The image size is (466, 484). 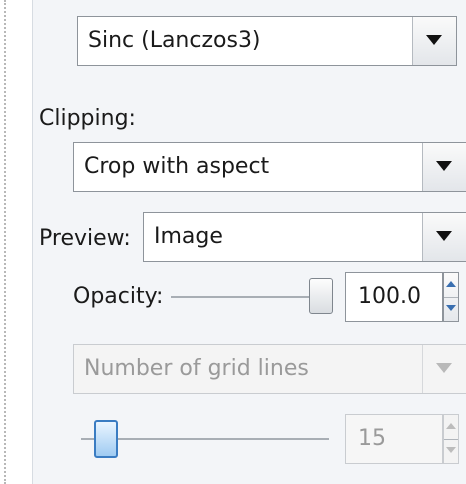 What do you see at coordinates (188, 236) in the screenshot?
I see `preview-value: Image` at bounding box center [188, 236].